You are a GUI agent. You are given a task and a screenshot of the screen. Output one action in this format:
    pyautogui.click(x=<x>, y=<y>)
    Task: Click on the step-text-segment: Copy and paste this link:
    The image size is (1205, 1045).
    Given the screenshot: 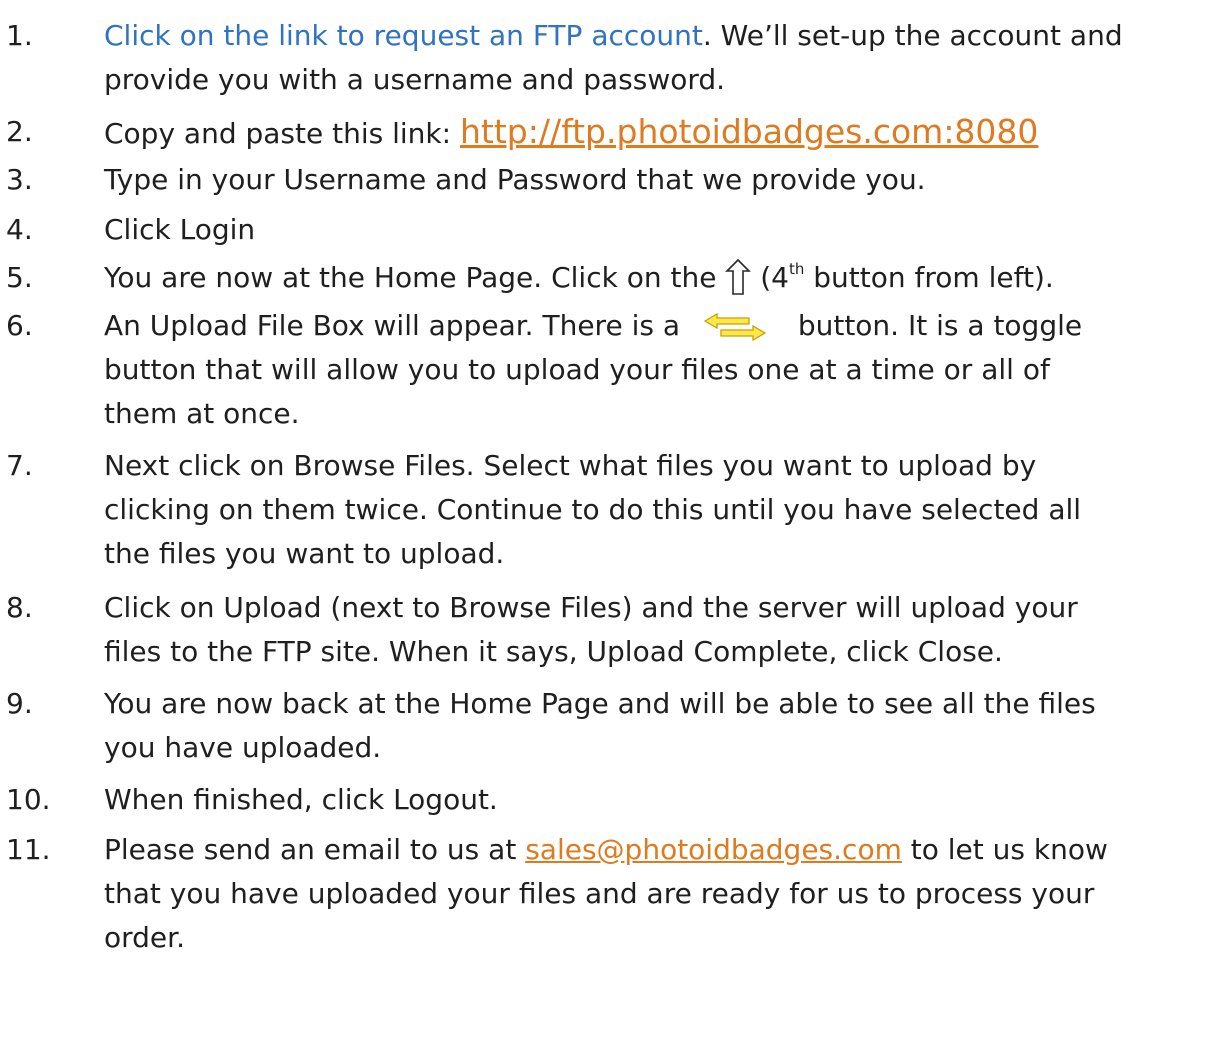 What is the action you would take?
    pyautogui.click(x=282, y=133)
    